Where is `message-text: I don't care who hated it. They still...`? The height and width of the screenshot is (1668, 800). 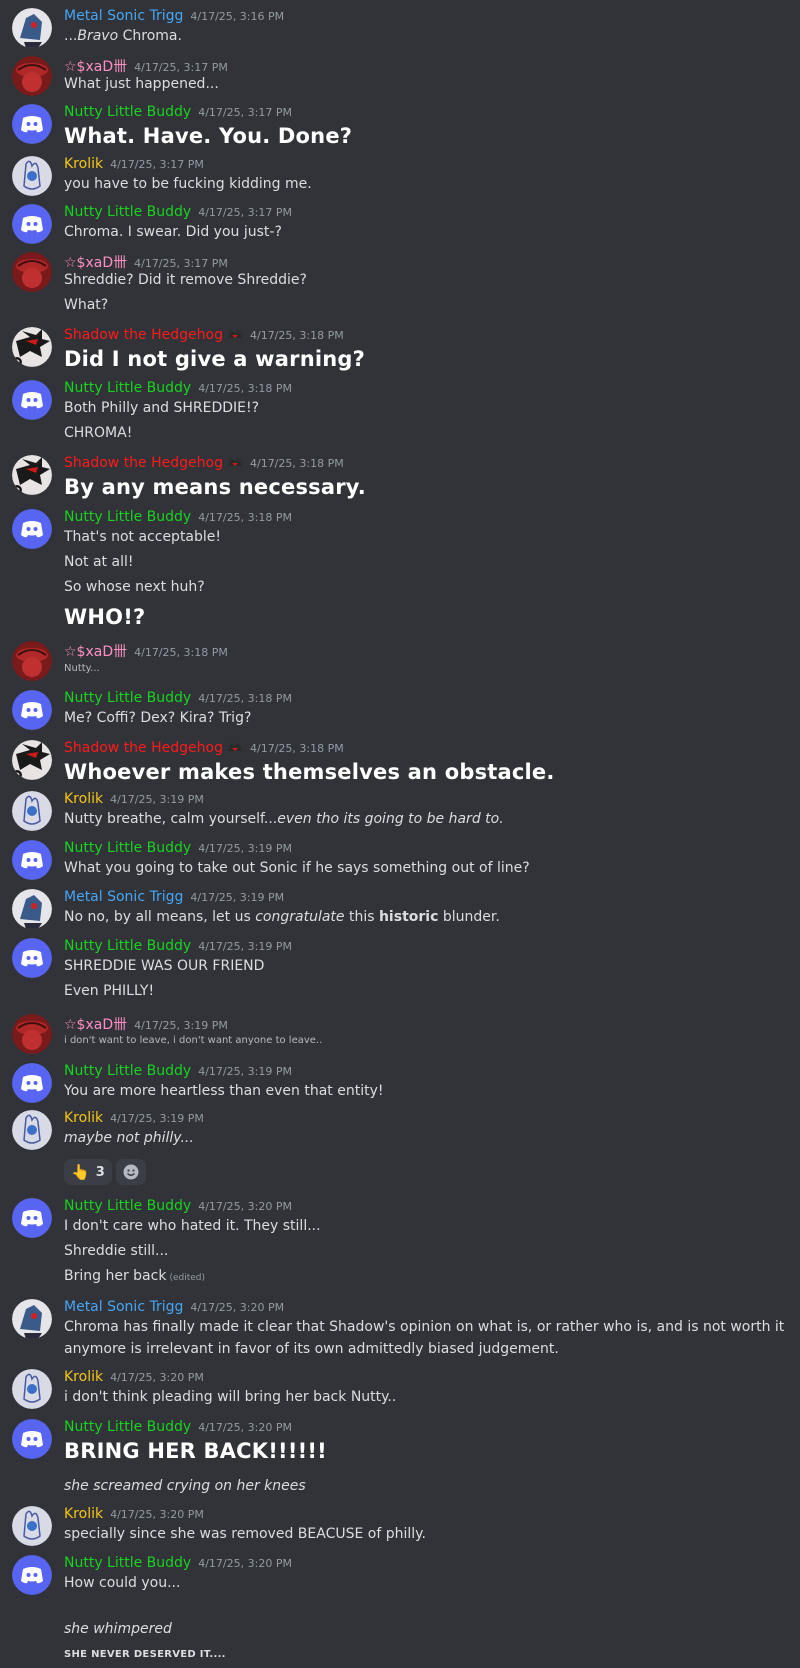 message-text: I don't care who hated it. They still... is located at coordinates (192, 1226).